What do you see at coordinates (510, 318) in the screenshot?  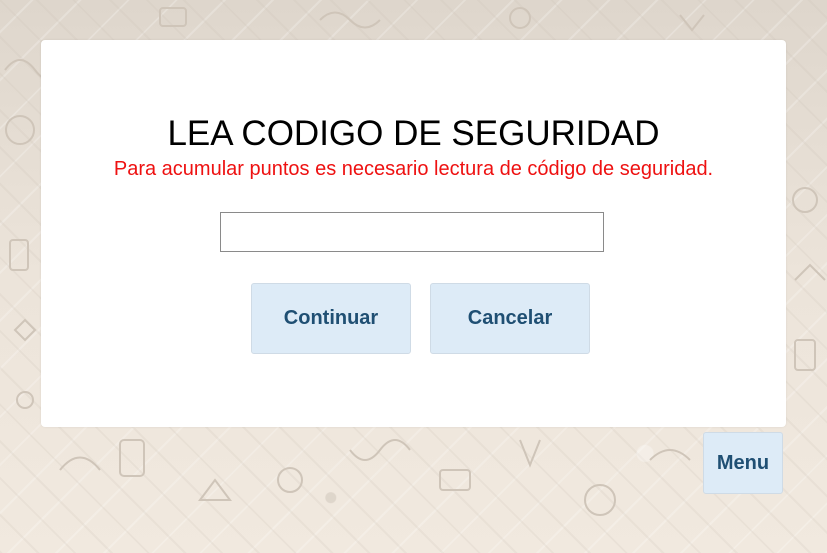 I see `cancel-button: Cancelar` at bounding box center [510, 318].